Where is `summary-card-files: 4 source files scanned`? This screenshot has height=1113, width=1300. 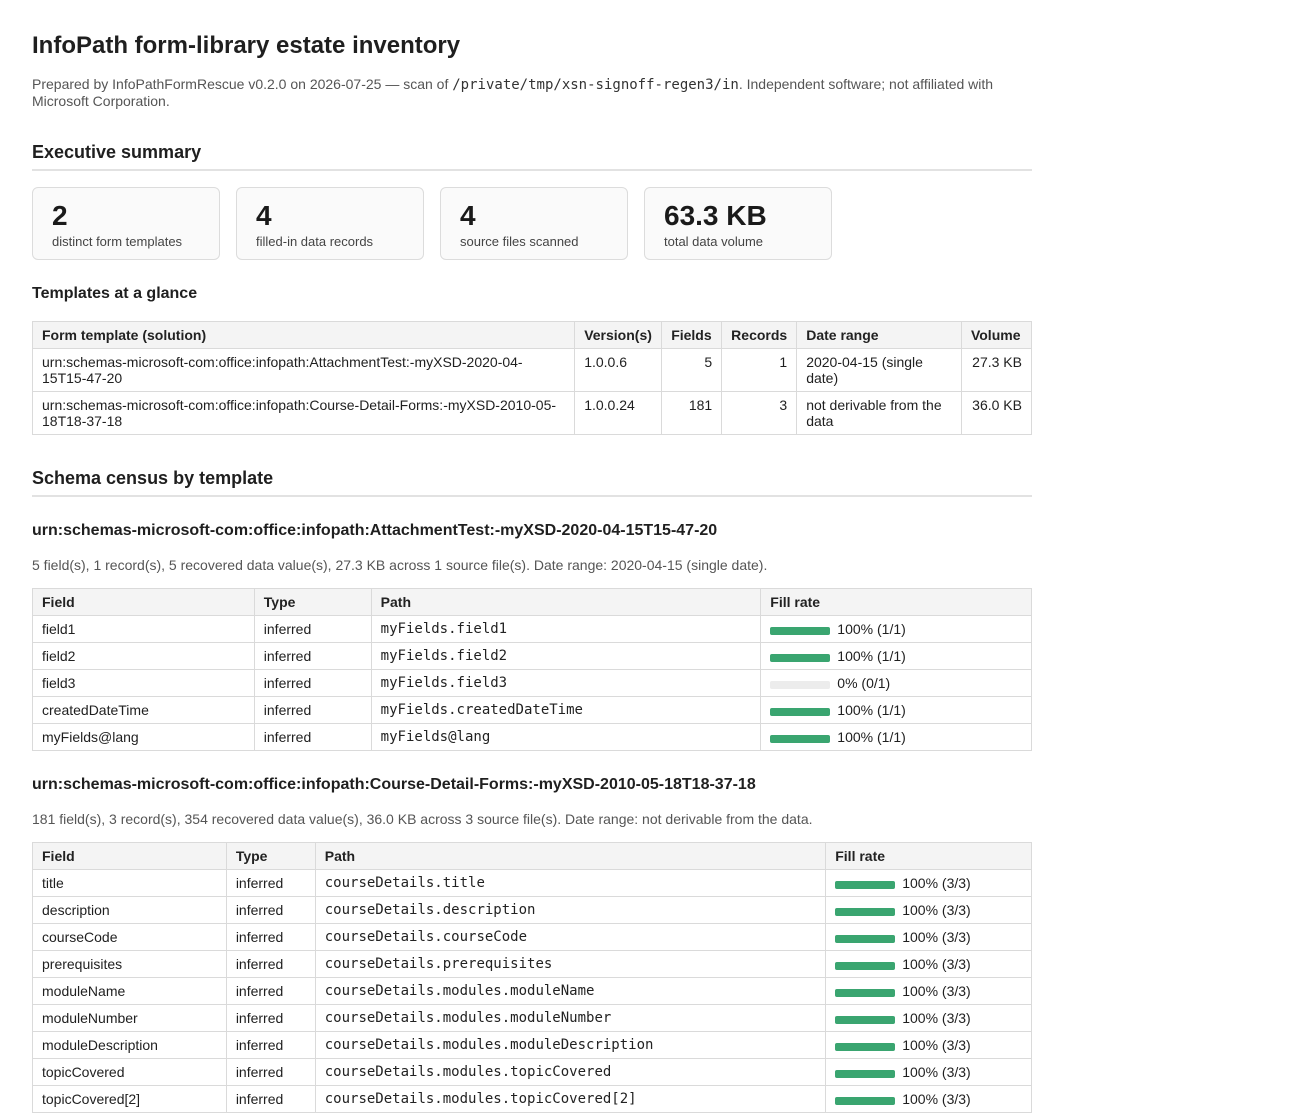
summary-card-files: 4 source files scanned is located at coordinates (534, 223).